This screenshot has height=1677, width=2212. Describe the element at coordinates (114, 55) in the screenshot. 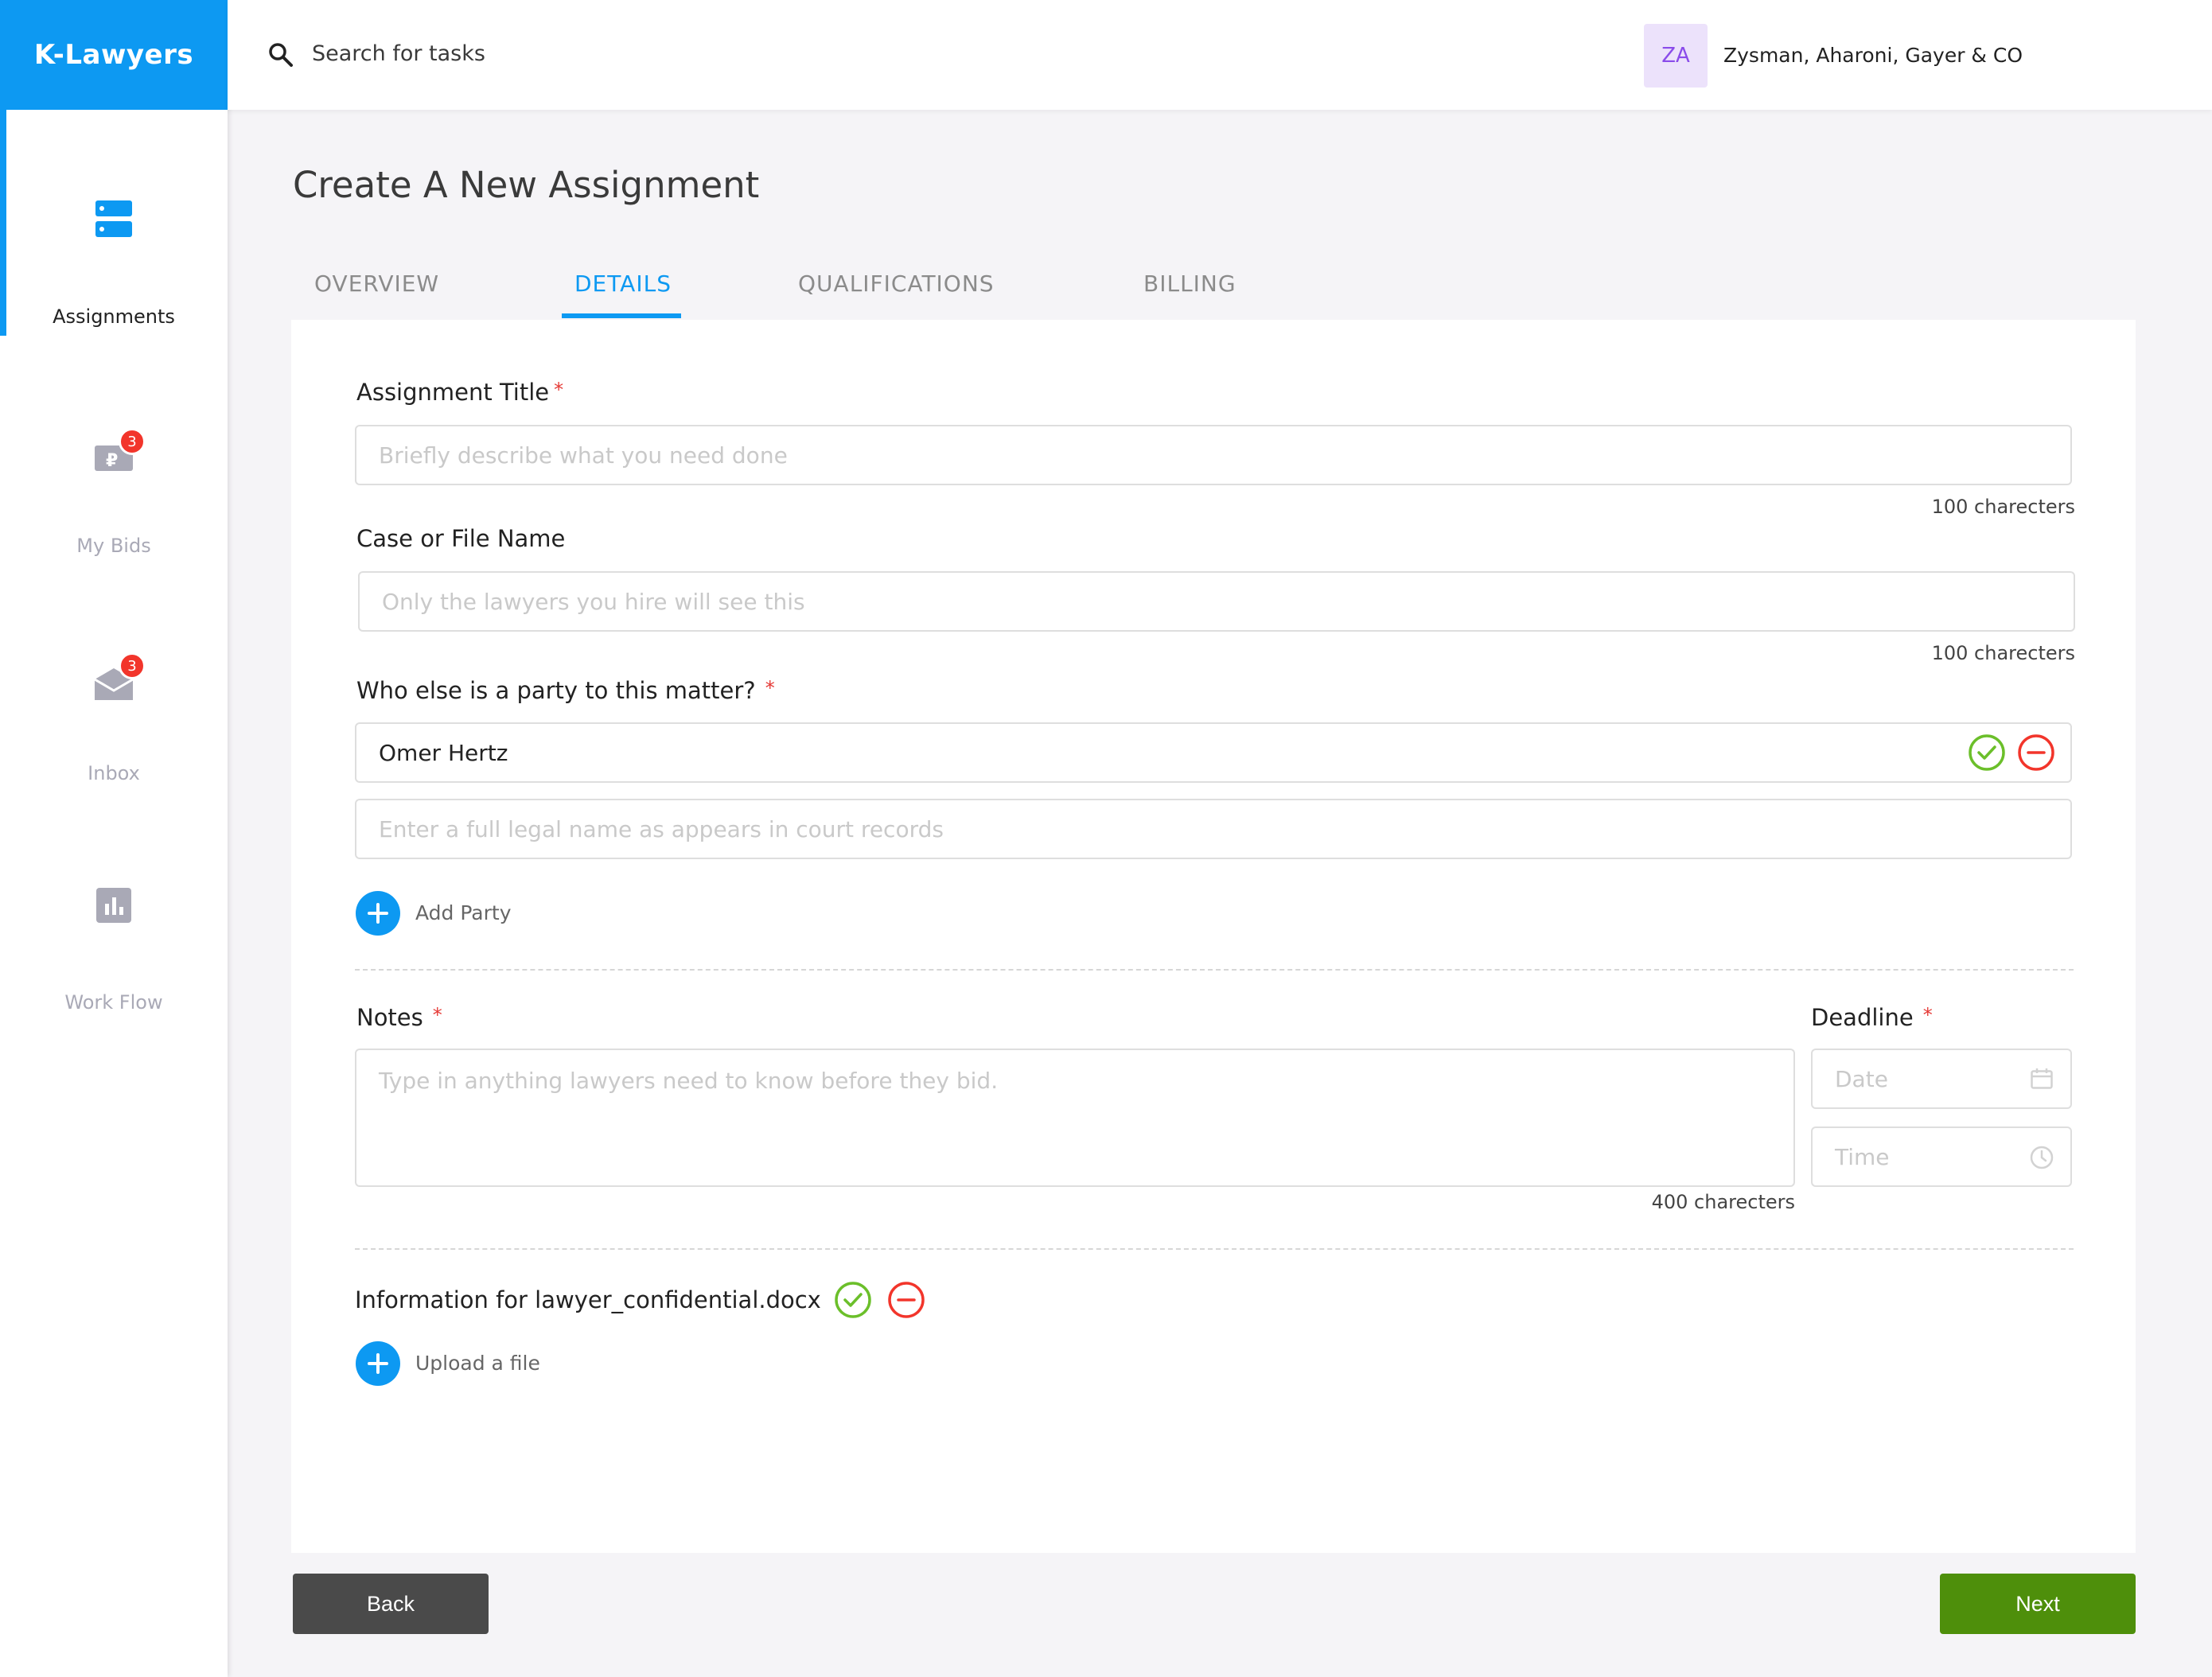

I see `app-logo: K-Lawyers` at that location.